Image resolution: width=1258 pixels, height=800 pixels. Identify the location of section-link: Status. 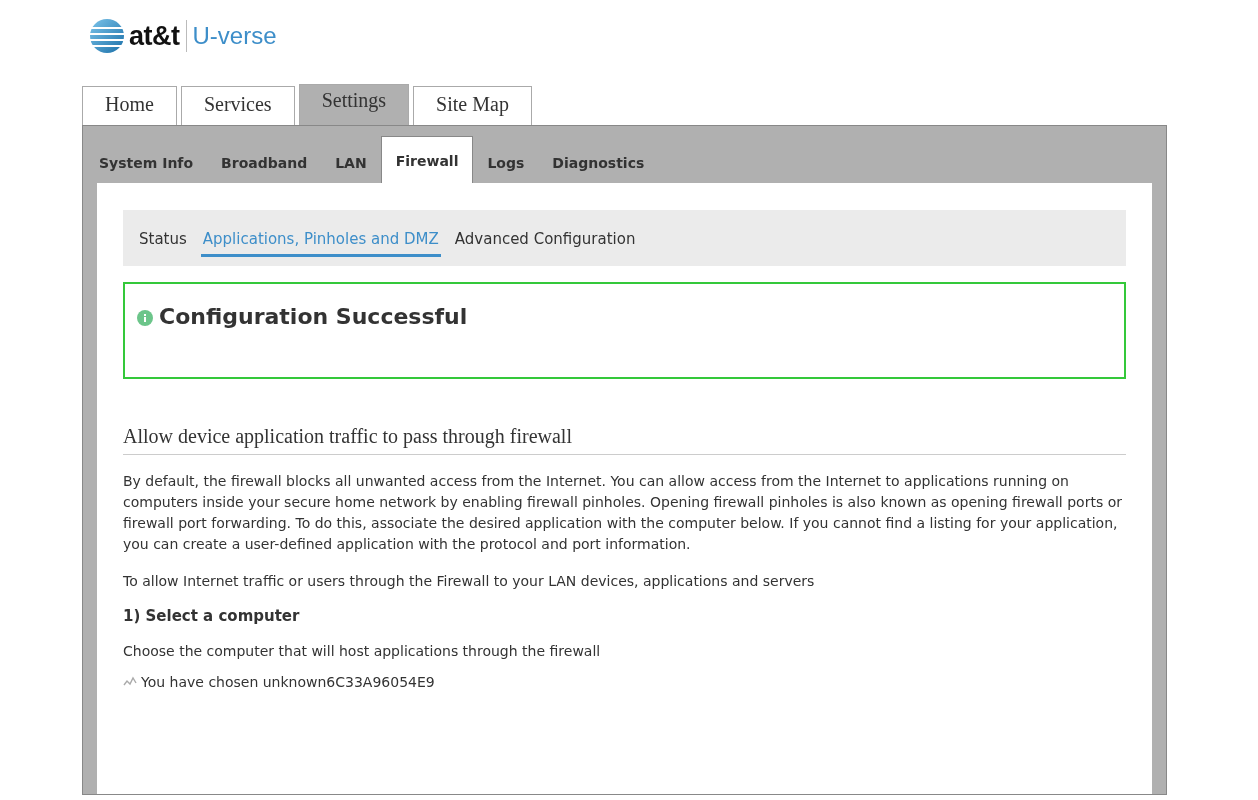
(163, 240).